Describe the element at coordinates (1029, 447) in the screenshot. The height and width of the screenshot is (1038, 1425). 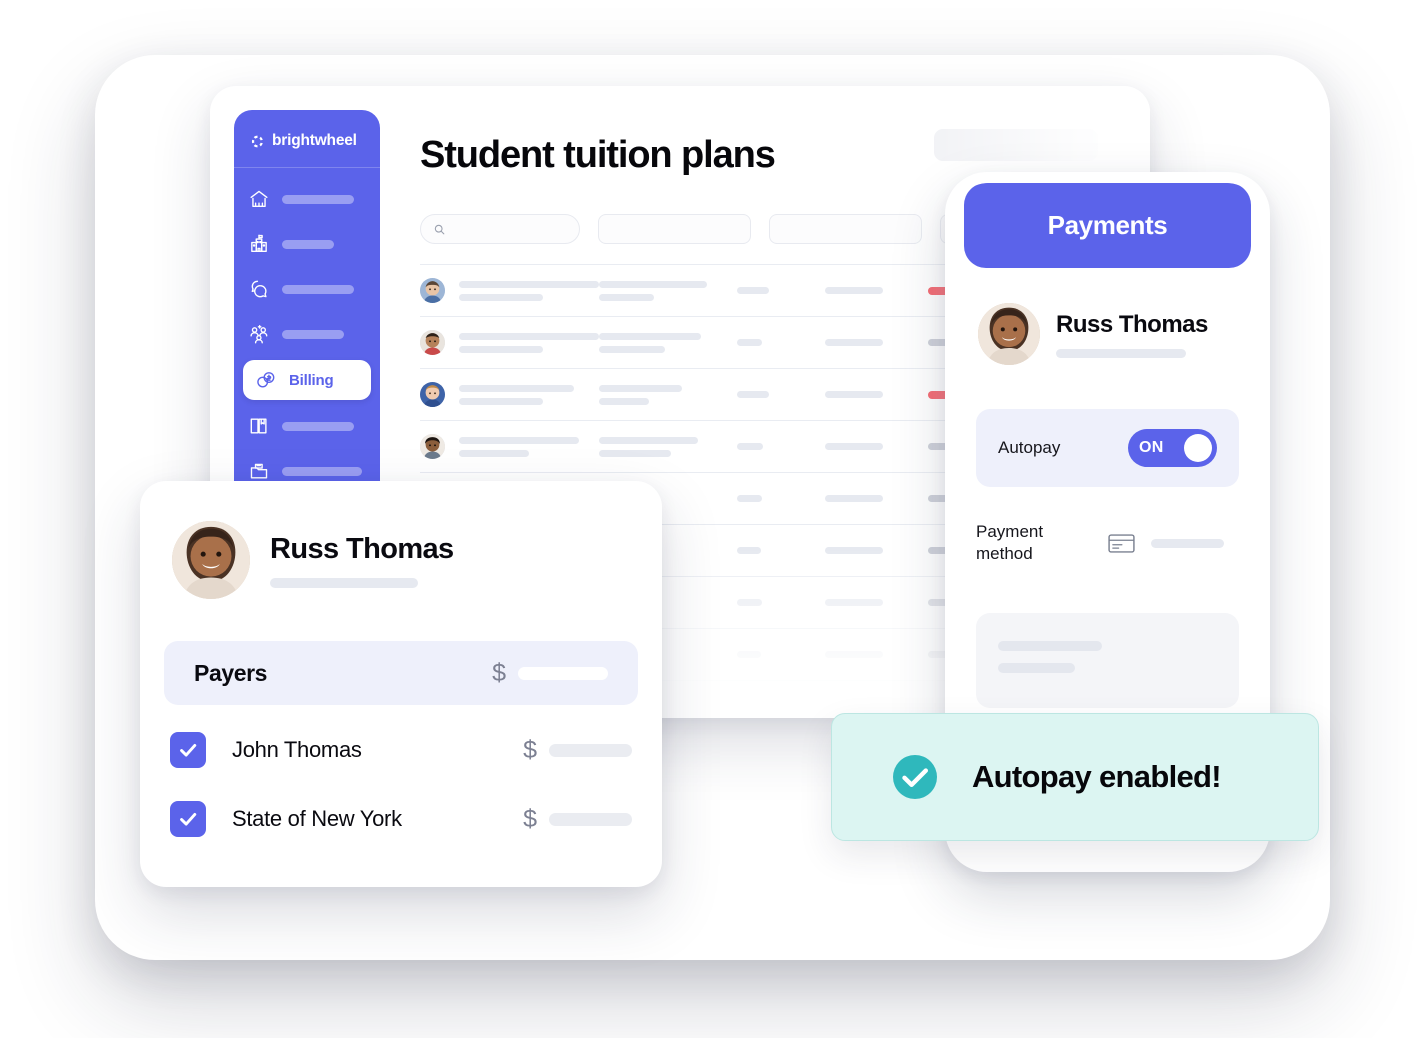
I see `autopay-label: Autopay` at that location.